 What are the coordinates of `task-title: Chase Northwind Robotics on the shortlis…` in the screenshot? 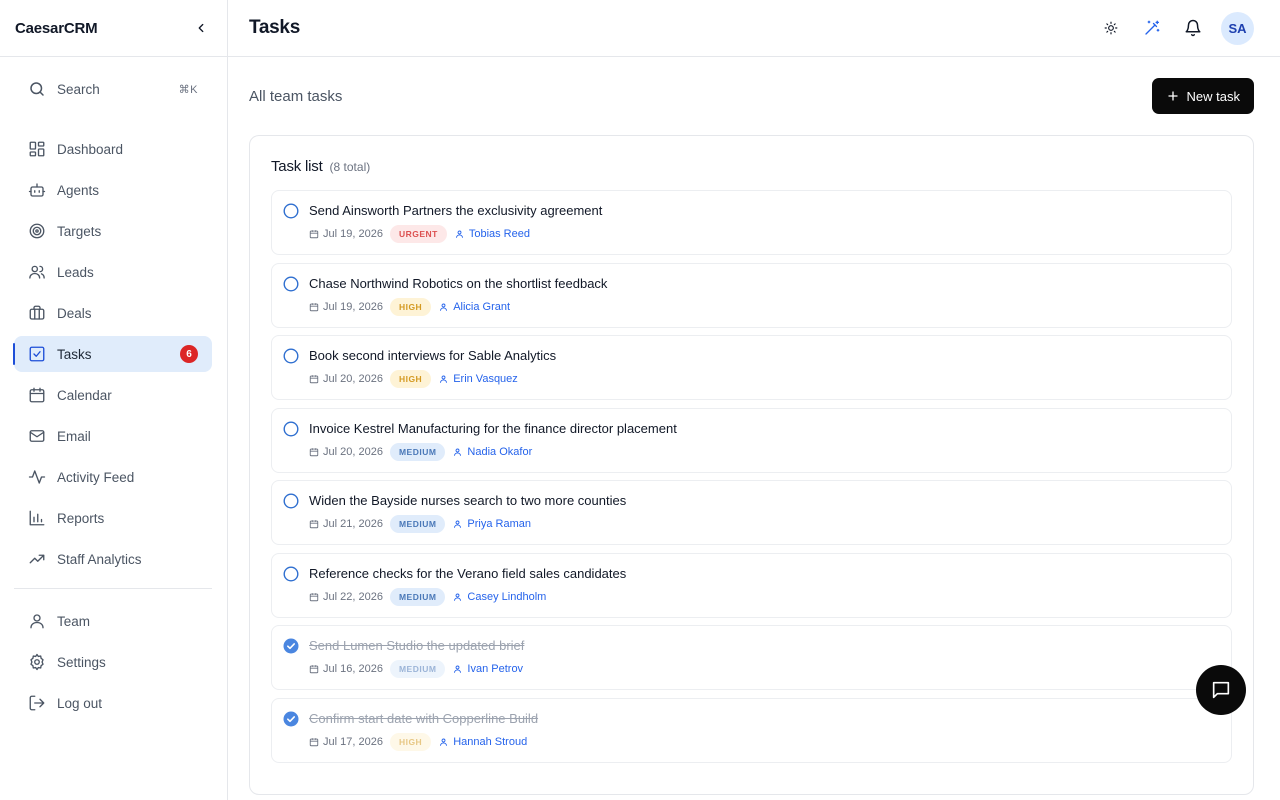 It's located at (458, 283).